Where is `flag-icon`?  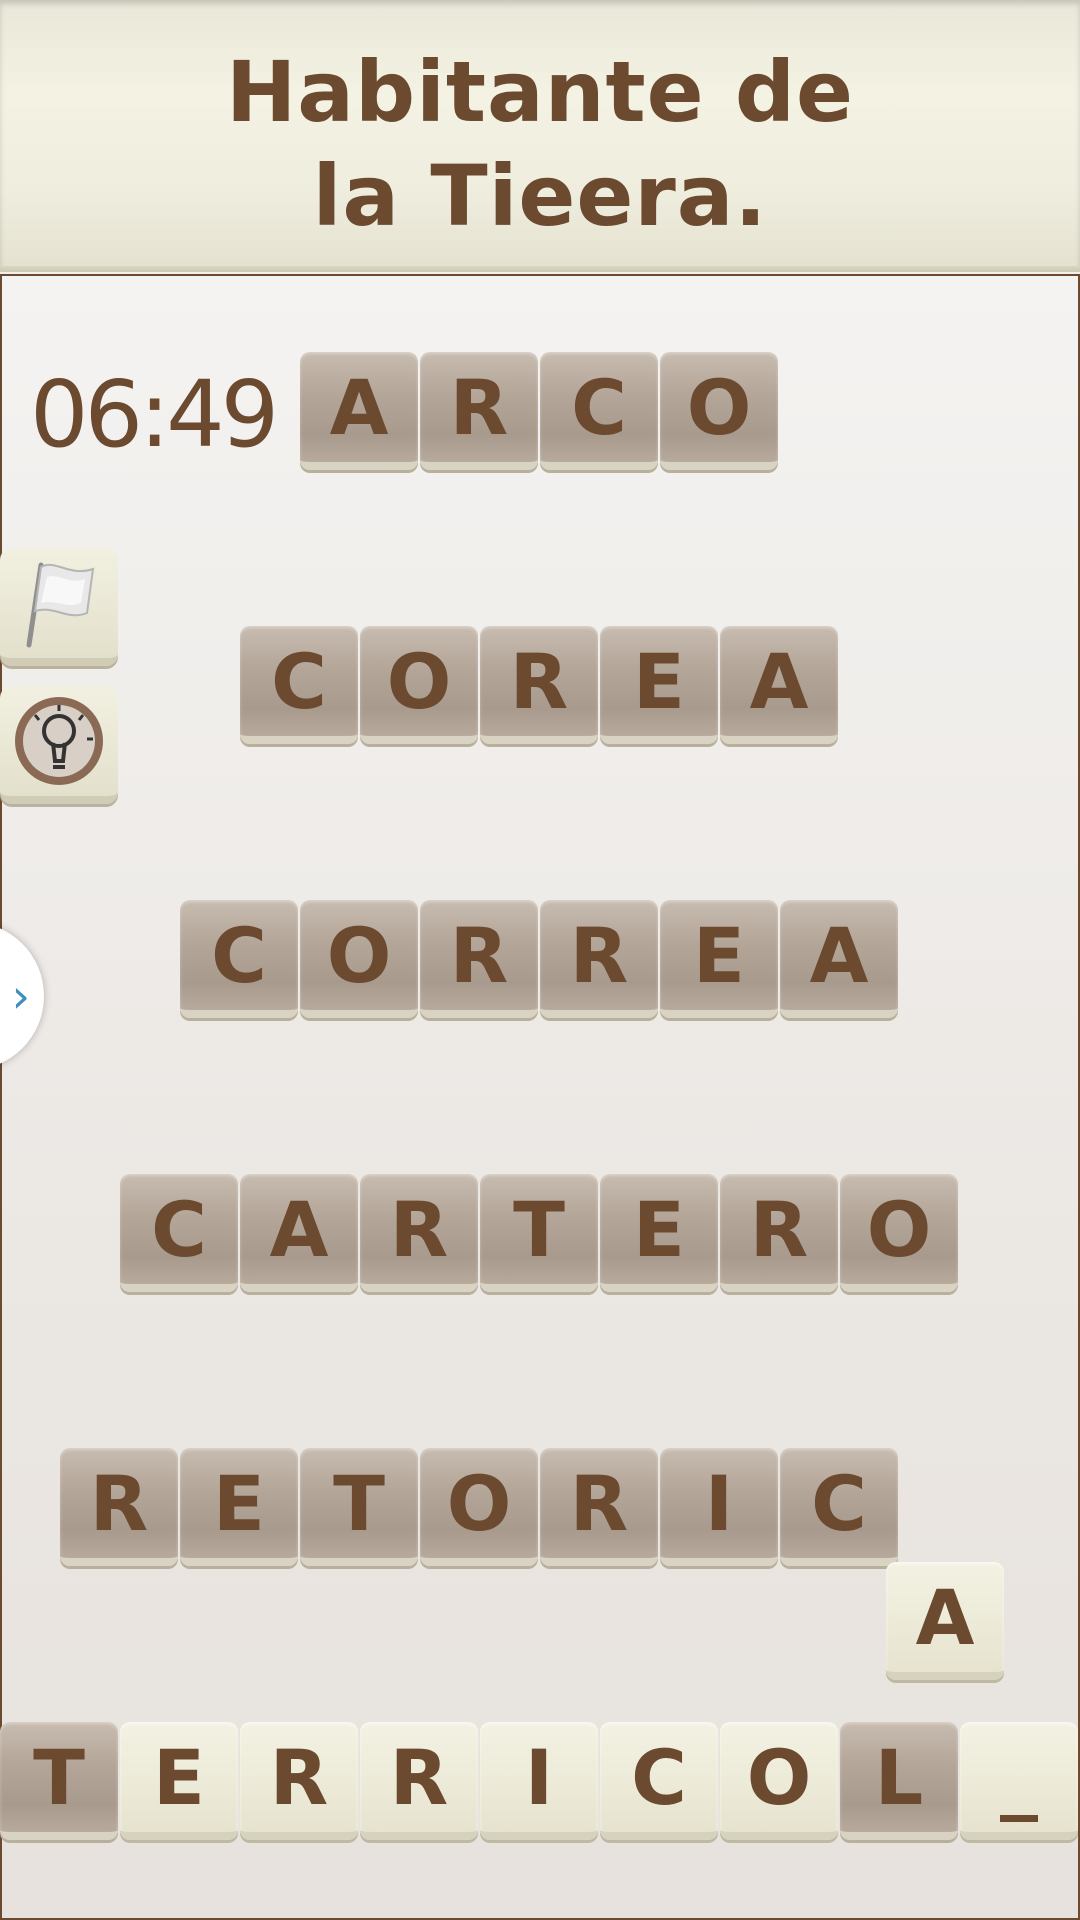 flag-icon is located at coordinates (60, 605).